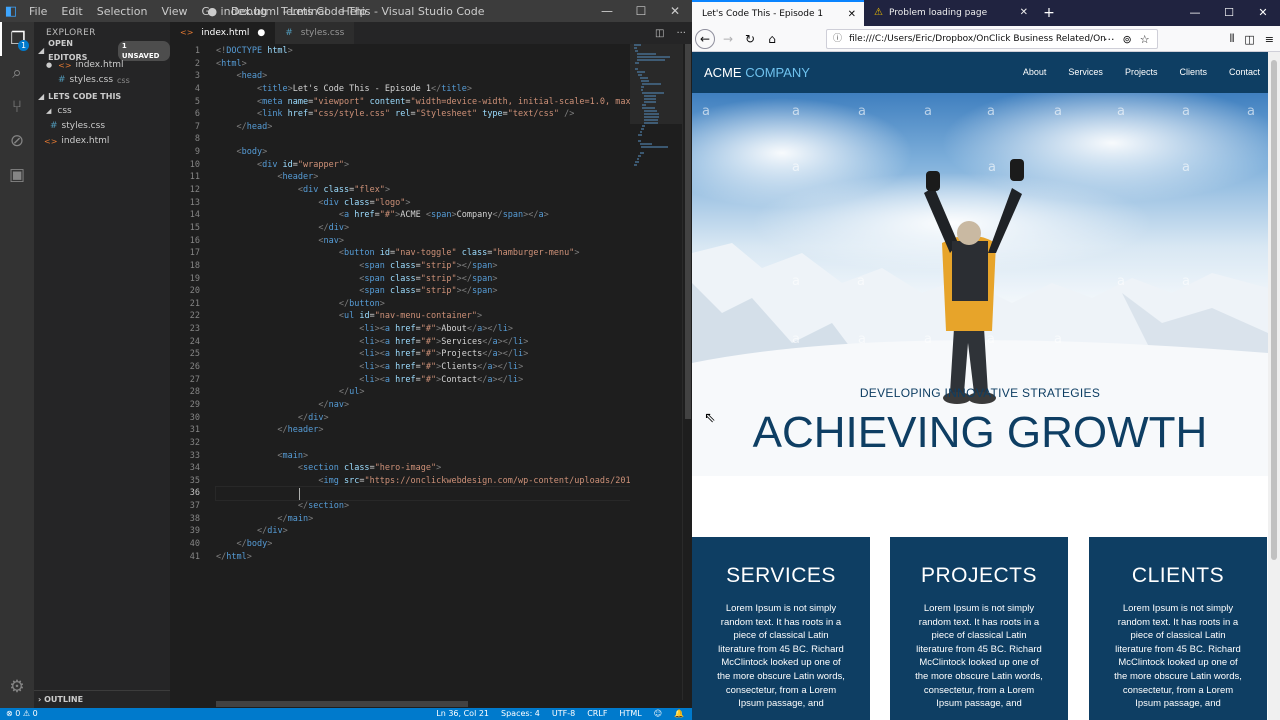  I want to click on code-line: </button>, so click(423, 304).